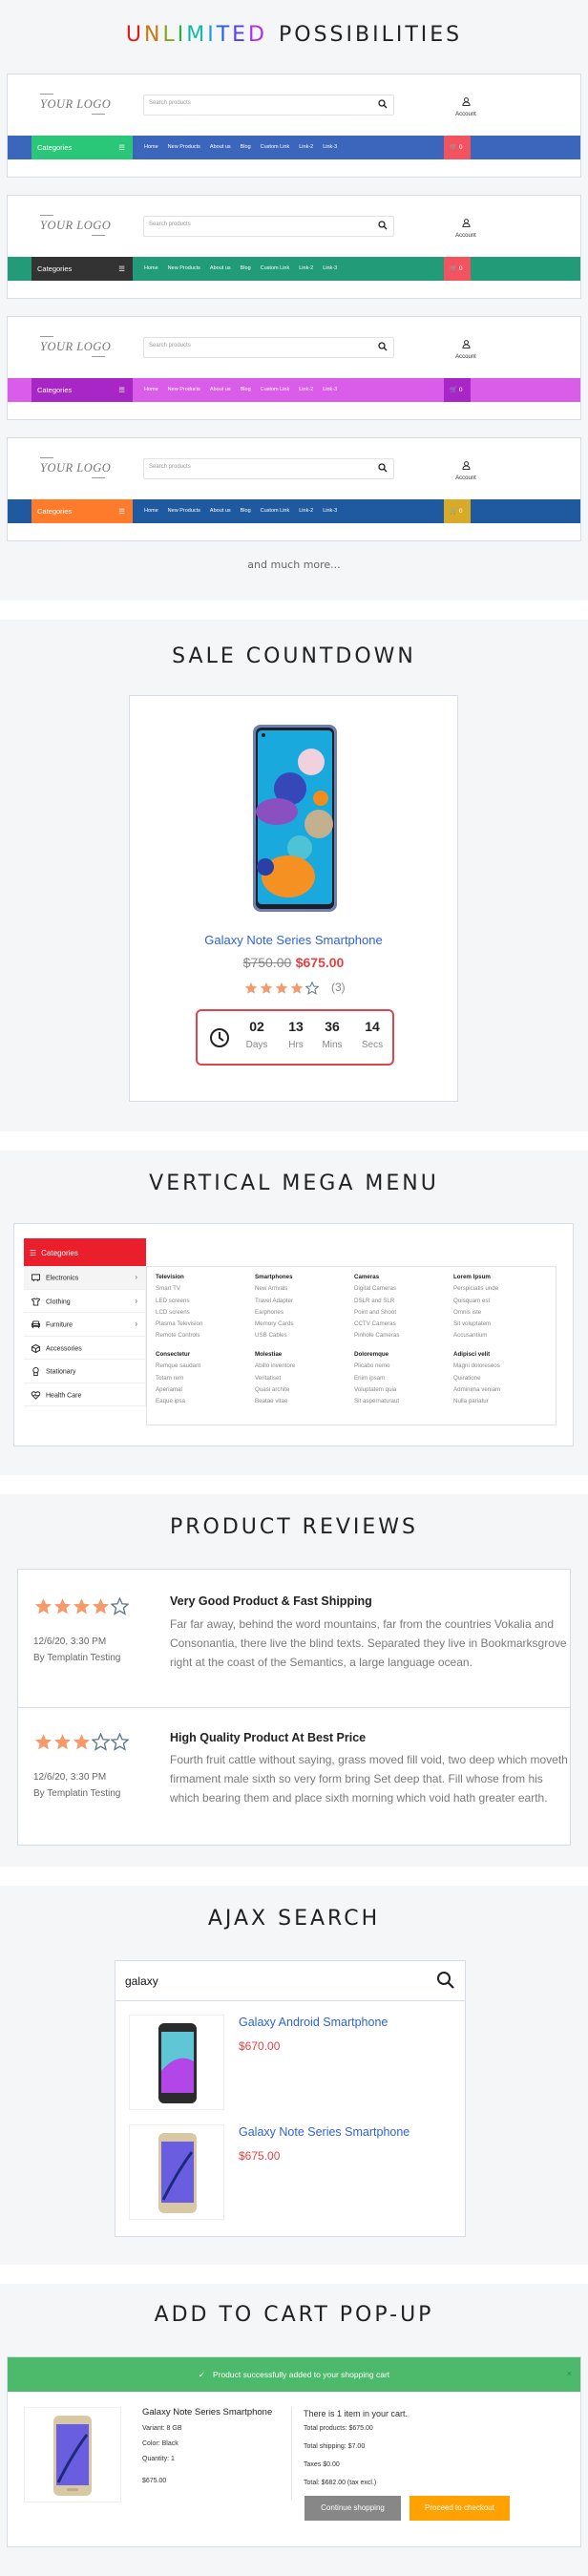 Image resolution: width=588 pixels, height=2576 pixels. What do you see at coordinates (476, 1324) in the screenshot?
I see `mega-menu-link: Sit voluptatem` at bounding box center [476, 1324].